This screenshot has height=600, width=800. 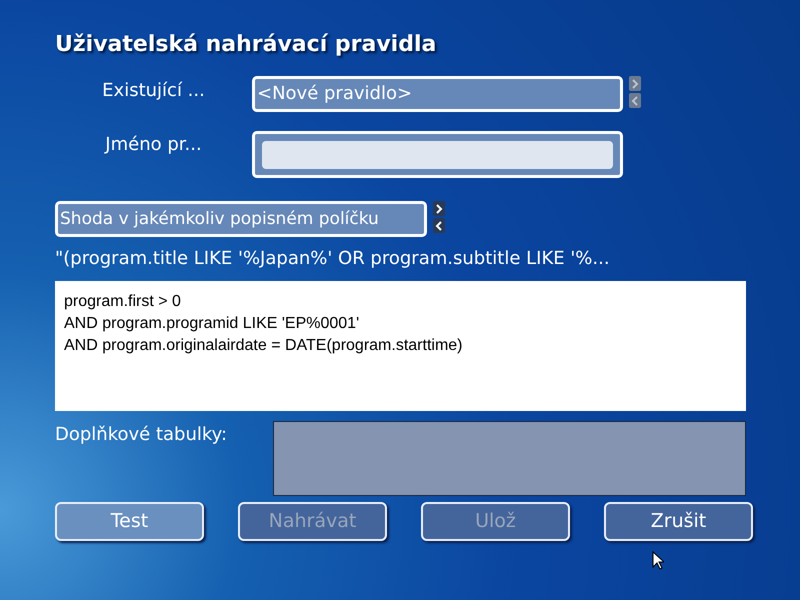 I want to click on action-button: Test, so click(x=129, y=521).